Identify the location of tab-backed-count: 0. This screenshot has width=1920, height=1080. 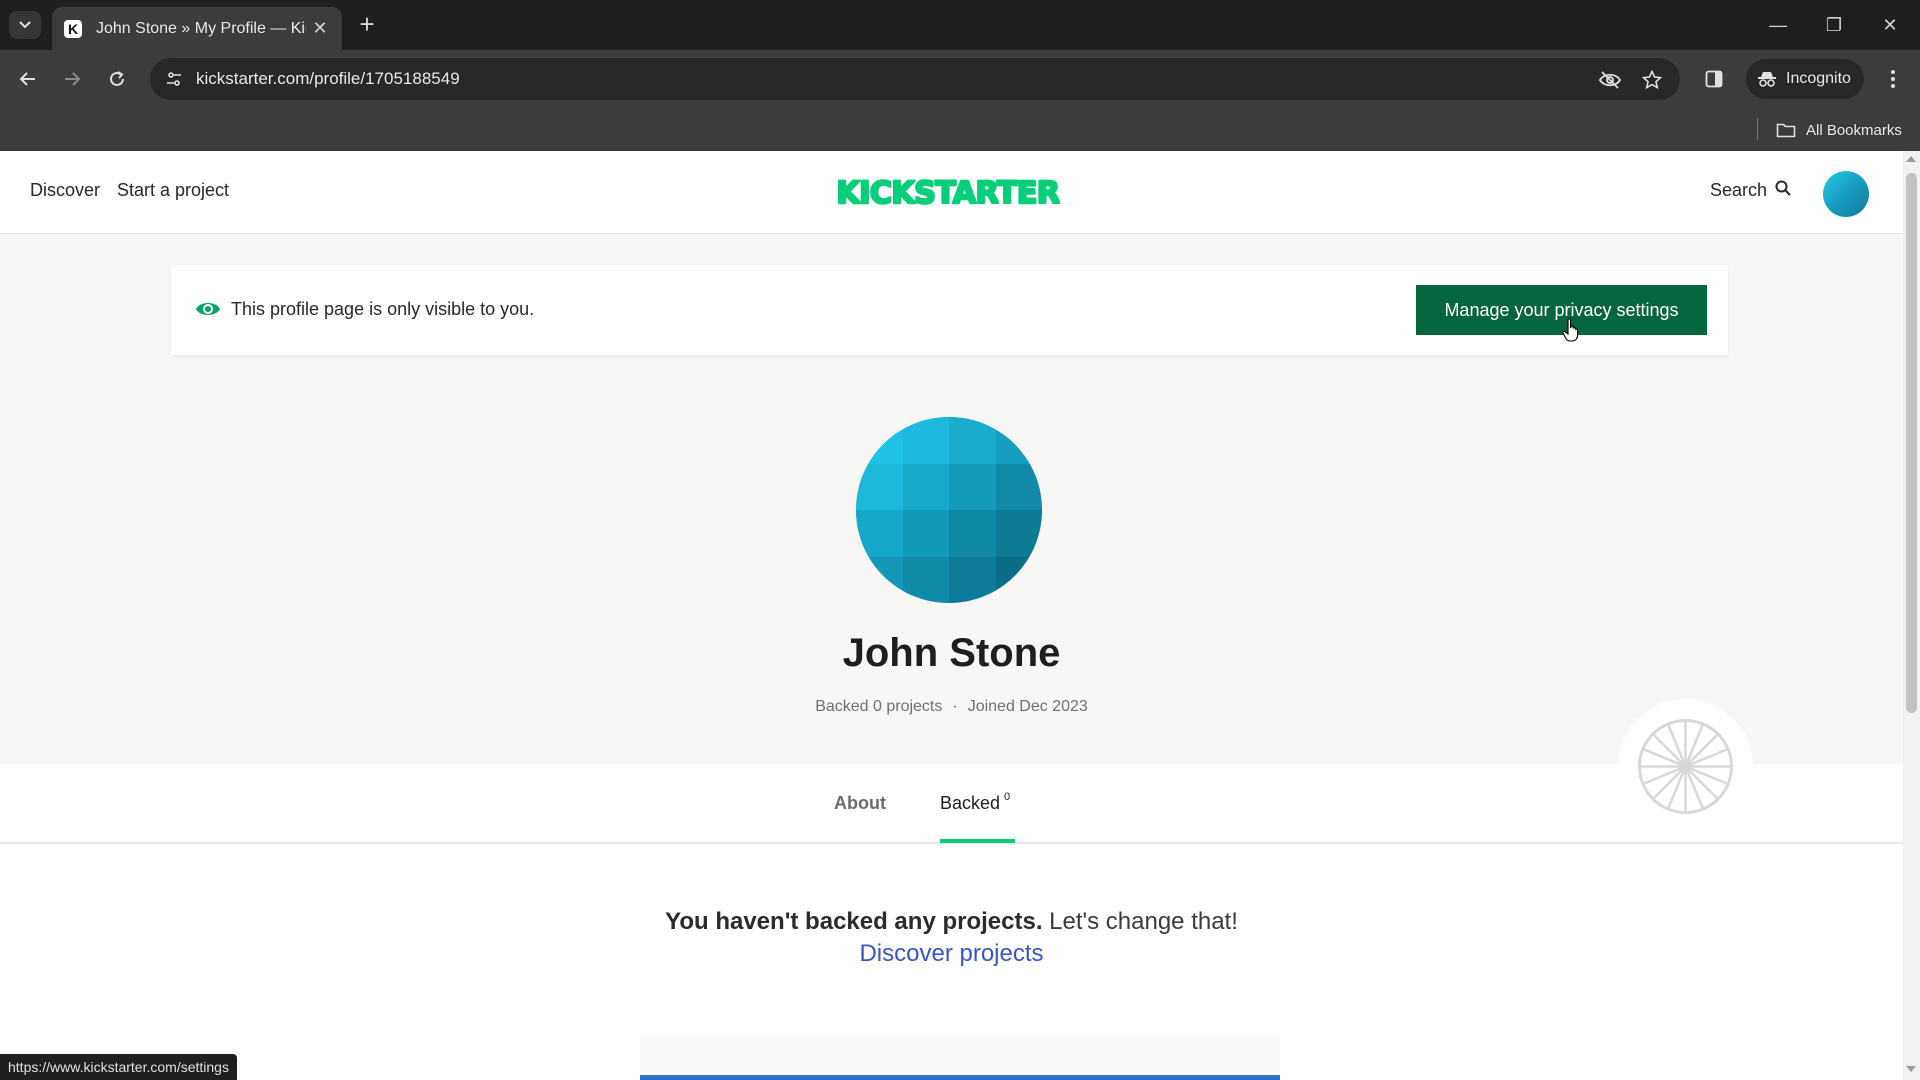
(1007, 797).